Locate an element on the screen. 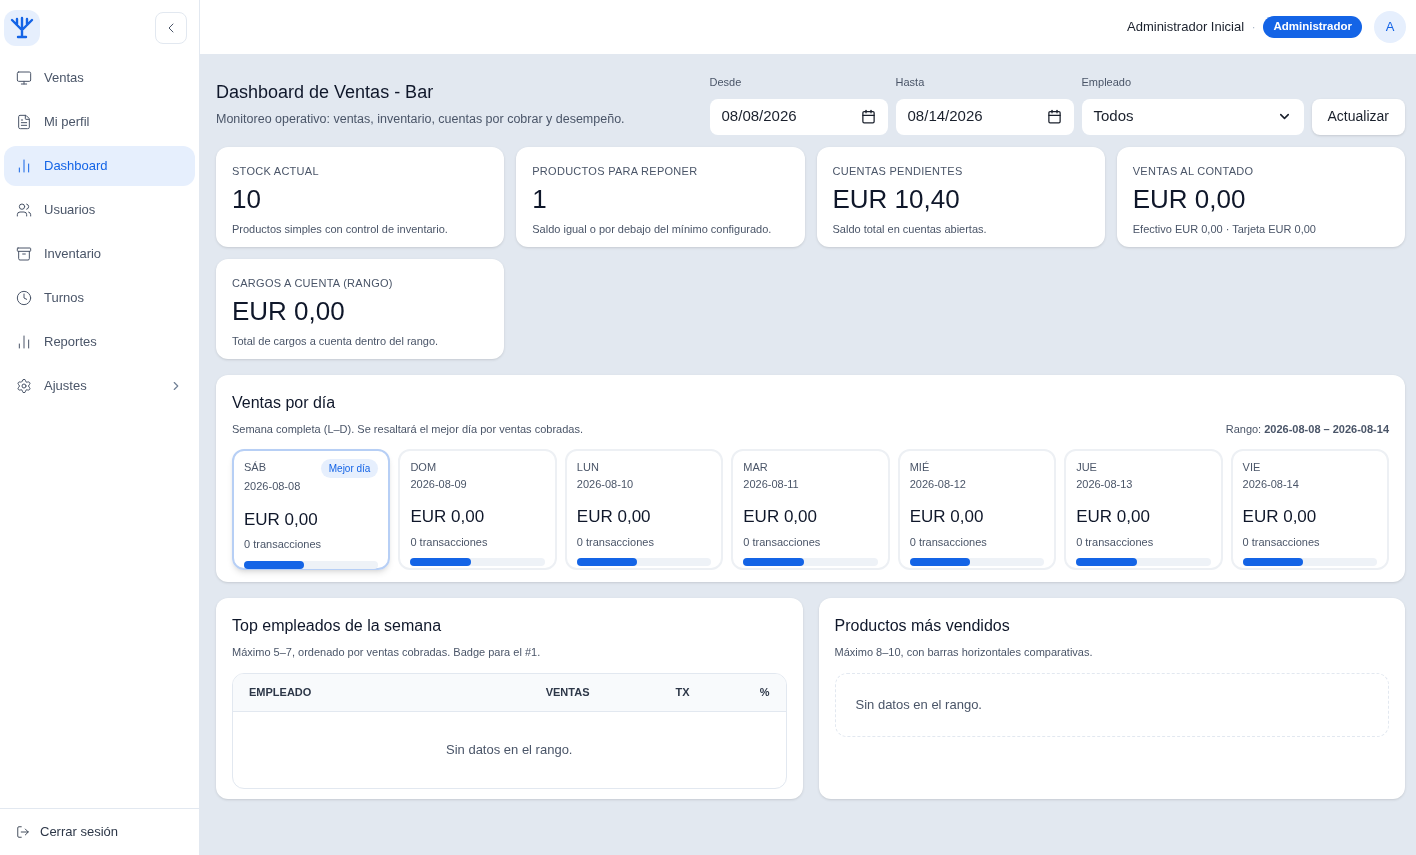  kpi-value: 10 is located at coordinates (247, 199).